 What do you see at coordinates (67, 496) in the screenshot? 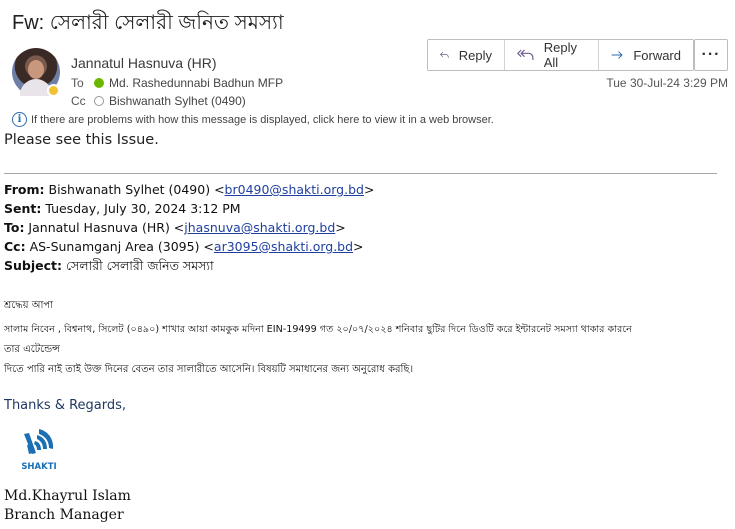
I see `signature-name: Md.Khayrul Islam` at bounding box center [67, 496].